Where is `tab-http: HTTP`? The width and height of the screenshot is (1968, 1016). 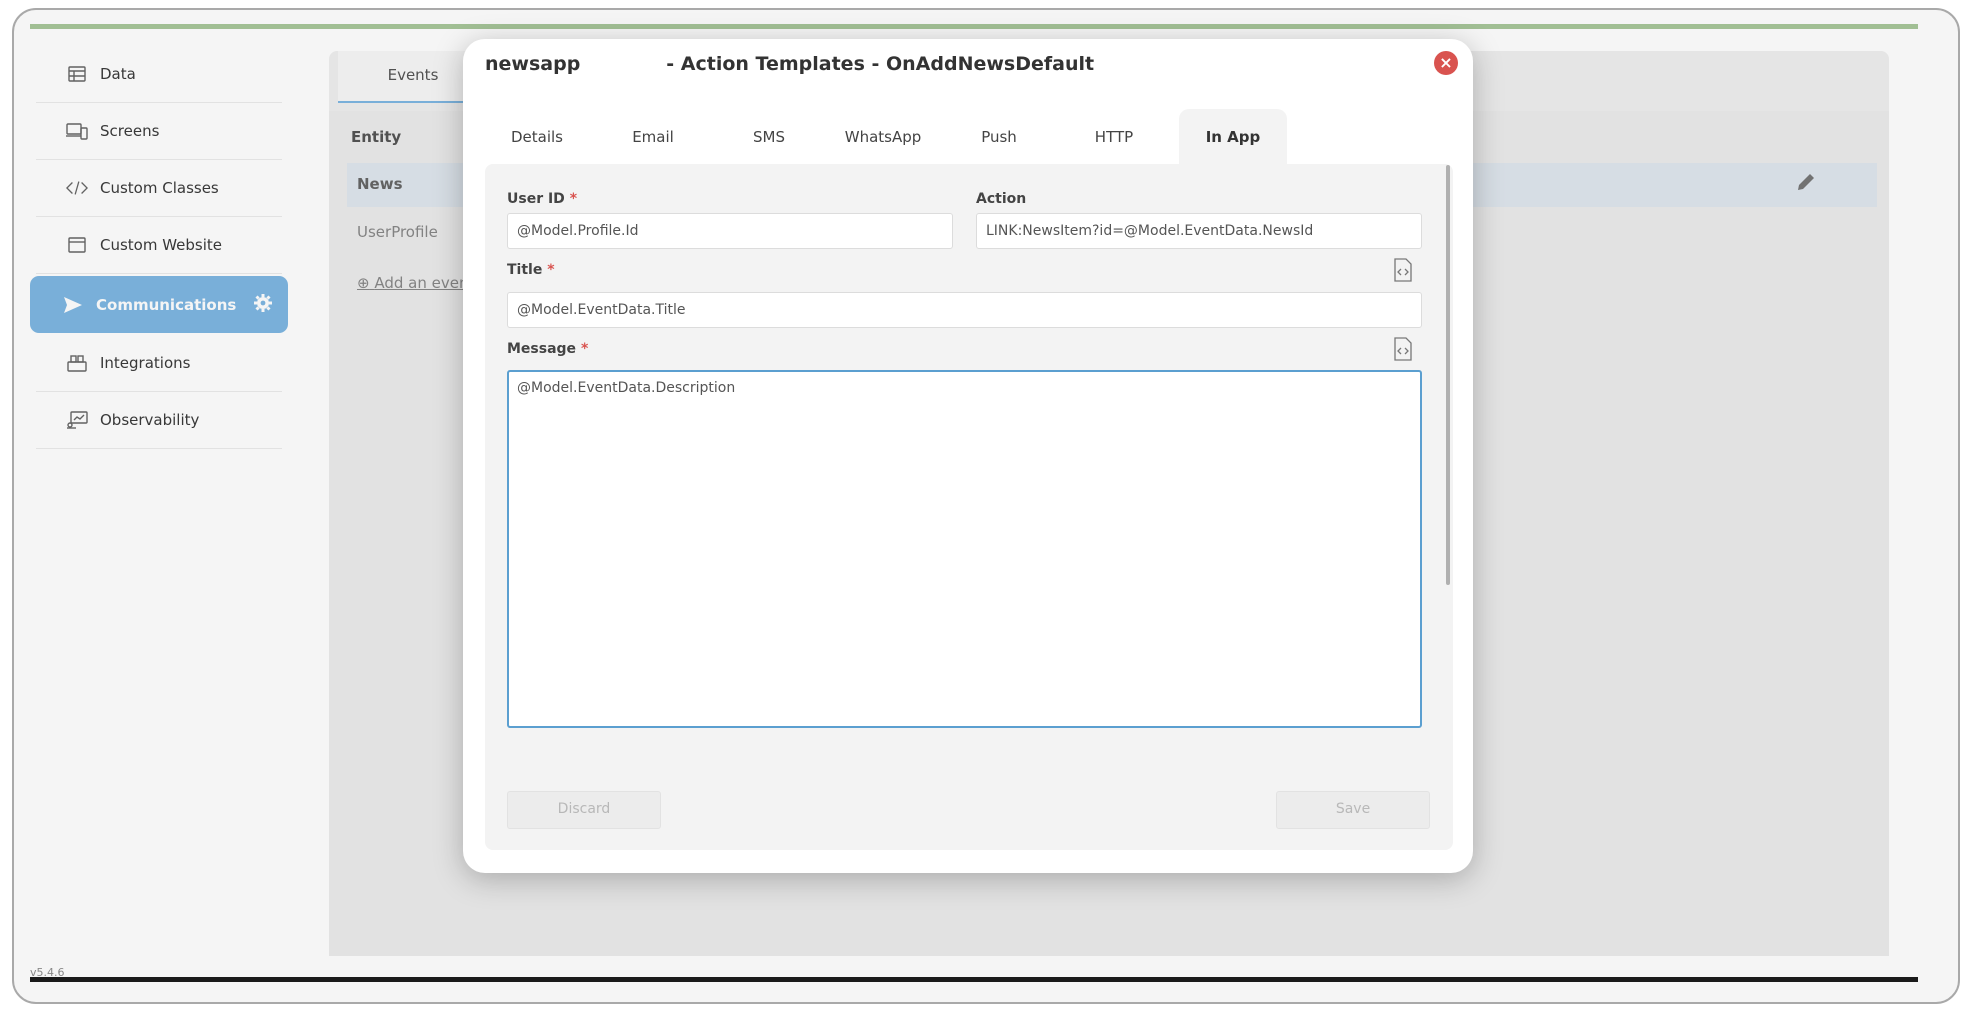
tab-http: HTTP is located at coordinates (1114, 139).